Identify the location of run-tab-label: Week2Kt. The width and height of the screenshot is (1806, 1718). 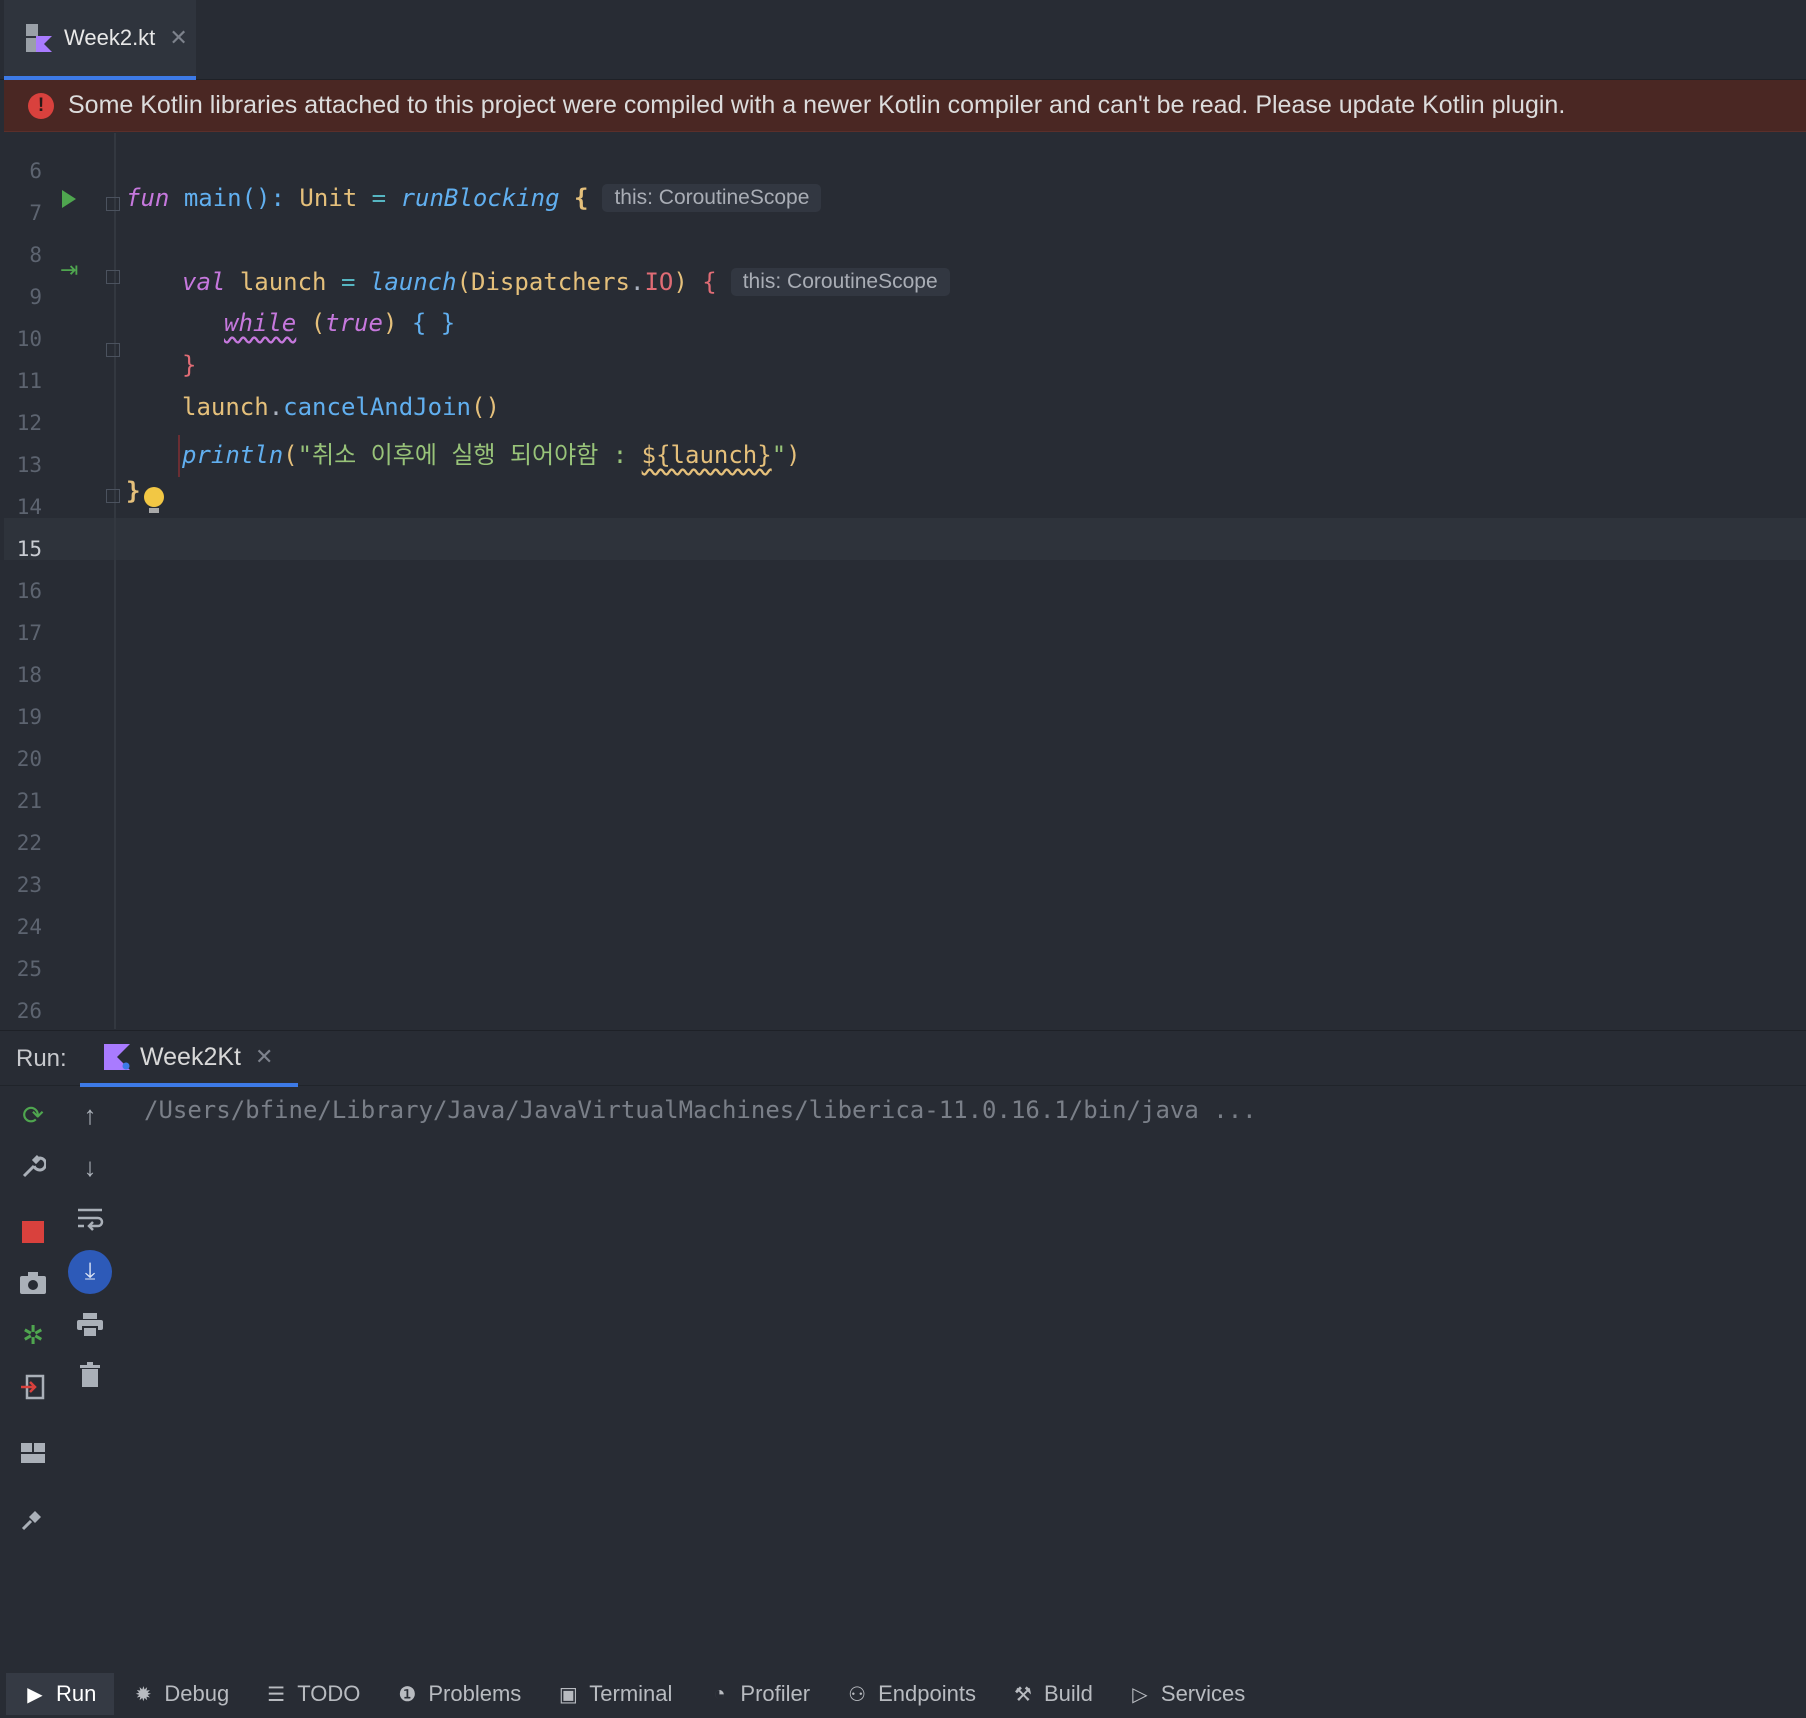
(190, 1056).